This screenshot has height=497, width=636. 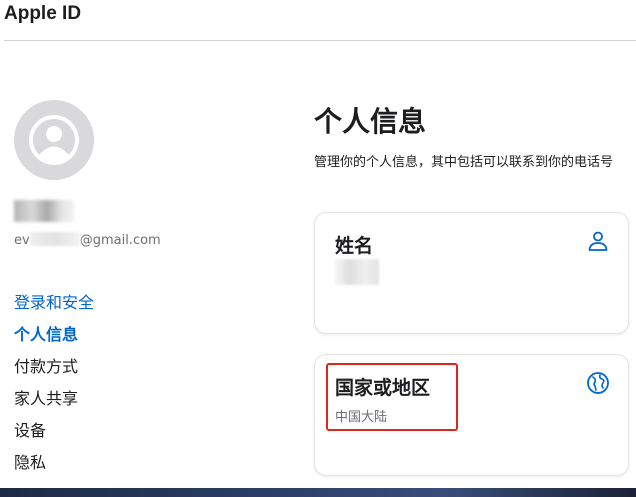 What do you see at coordinates (392, 397) in the screenshot?
I see `highlight-annotation` at bounding box center [392, 397].